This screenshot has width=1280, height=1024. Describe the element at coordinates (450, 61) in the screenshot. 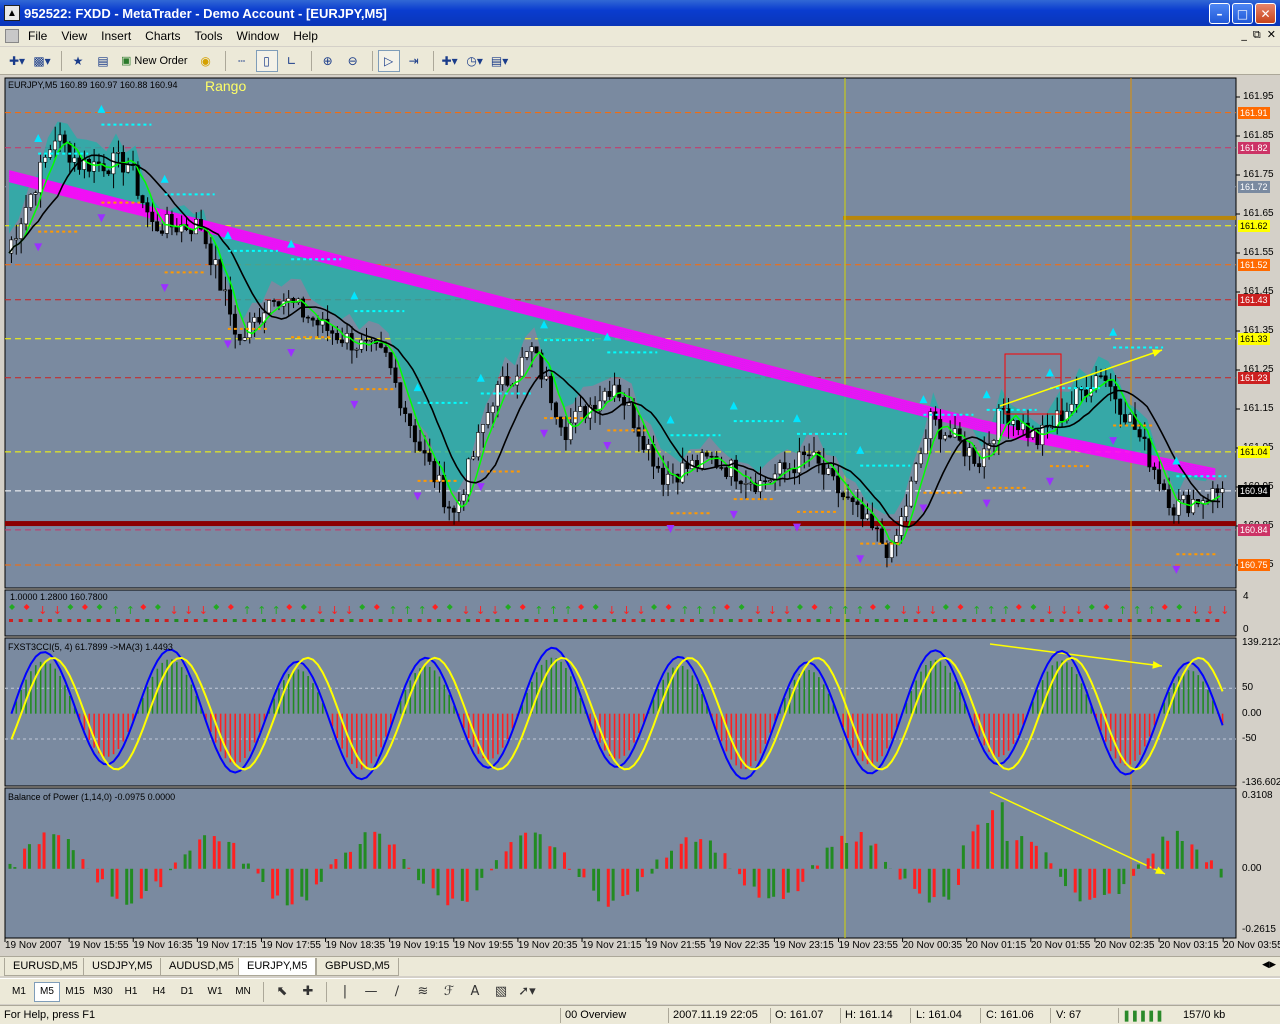

I see `indicators-icon: ✚▾` at that location.